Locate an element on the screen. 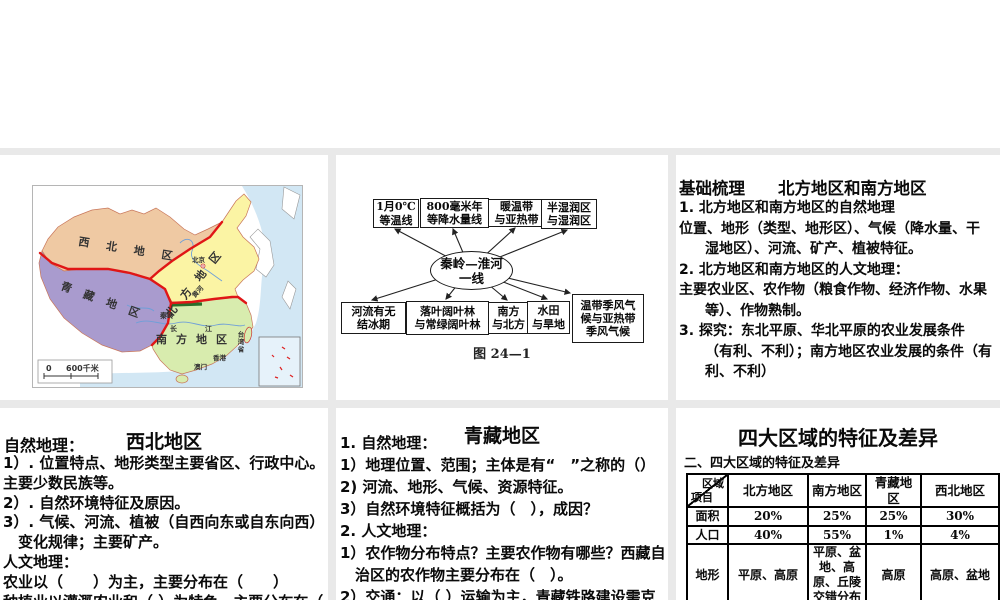 The image size is (1000, 600). diagram-box-isotherm: 1月0℃ 等温线 is located at coordinates (396, 213).